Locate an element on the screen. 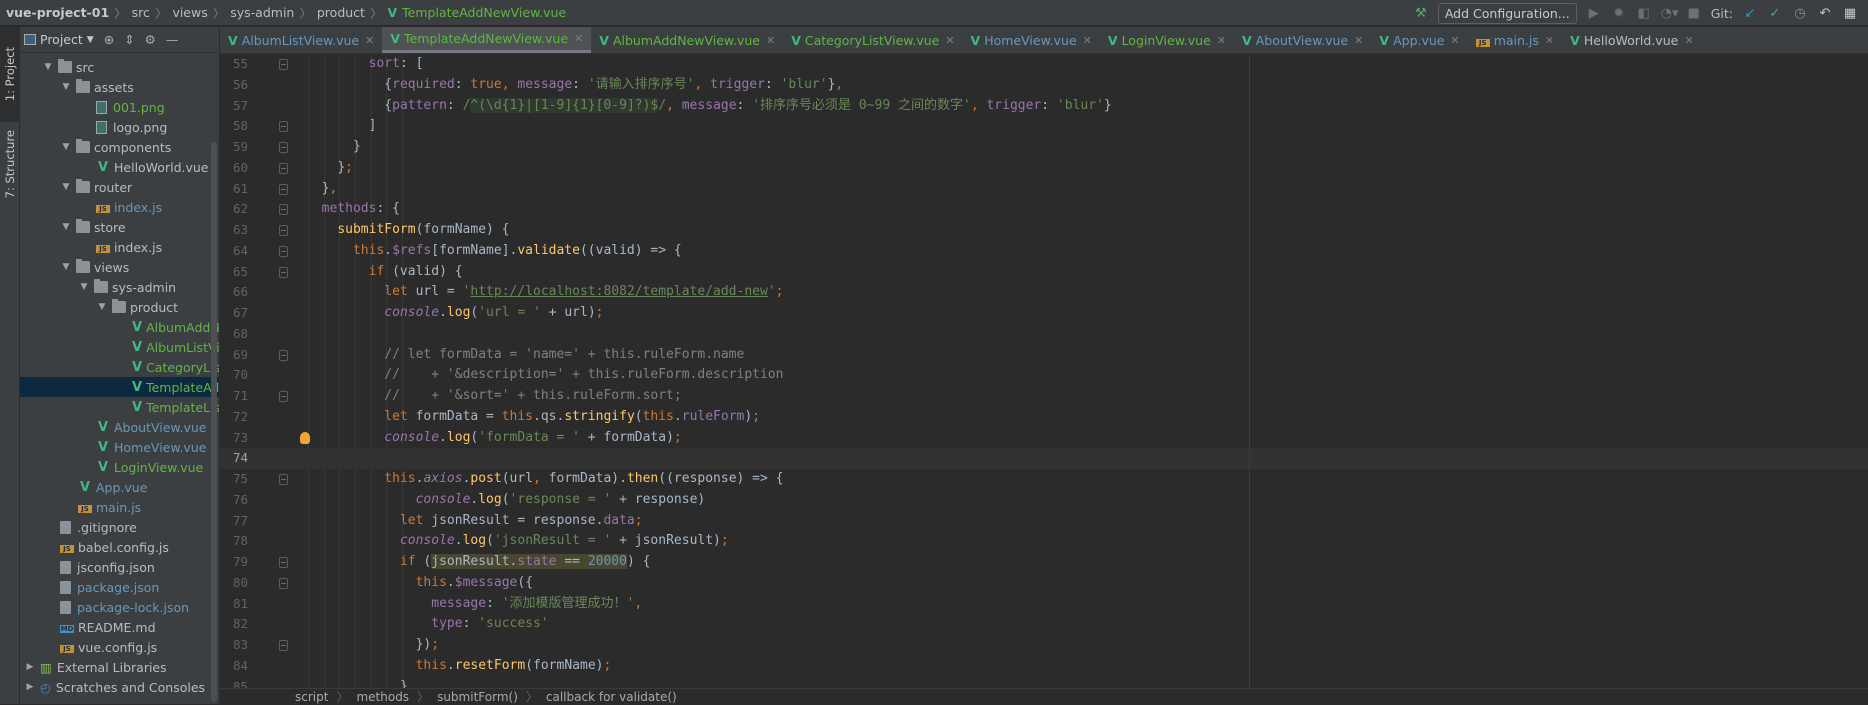  tree-item: ▶ ▥ External Libraries is located at coordinates (119, 667).